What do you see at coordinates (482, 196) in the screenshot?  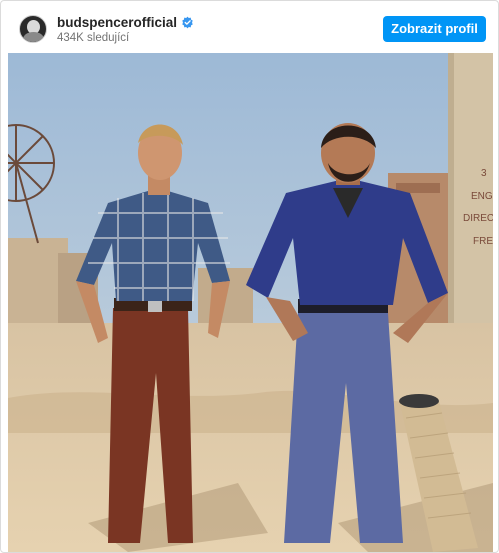 I see `sign-line-2: ENGR` at bounding box center [482, 196].